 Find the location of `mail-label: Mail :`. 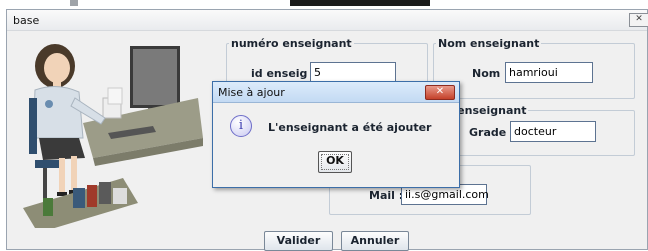

mail-label: Mail : is located at coordinates (386, 195).